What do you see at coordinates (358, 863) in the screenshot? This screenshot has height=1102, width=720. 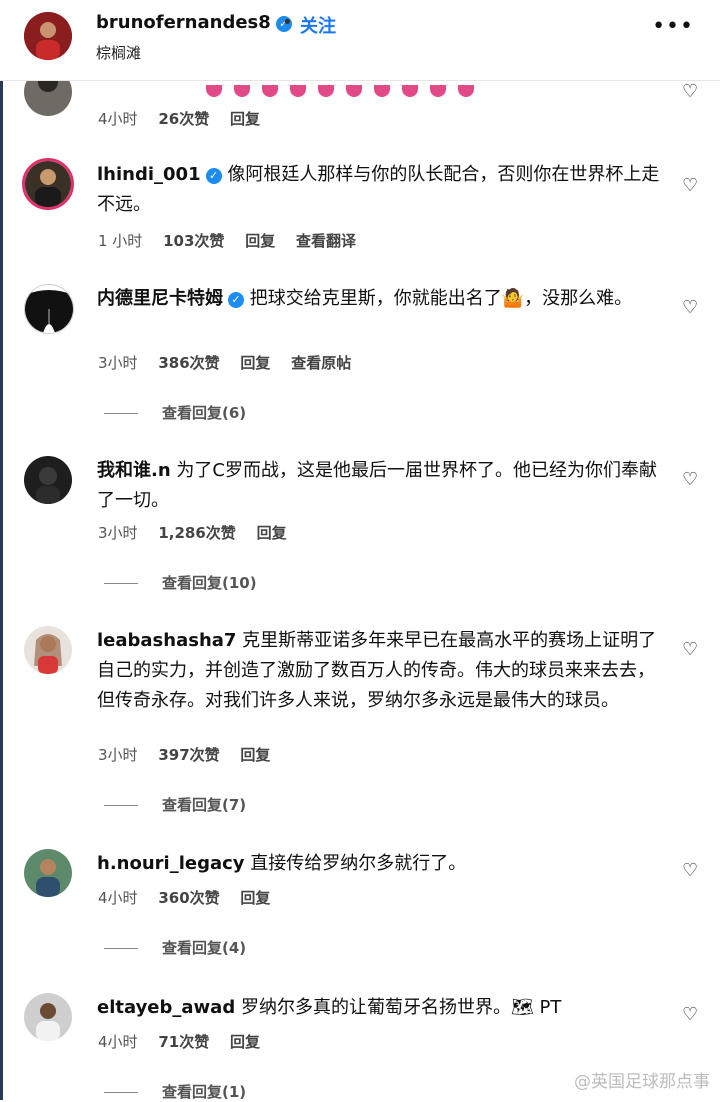 I see `comment-text: 直接传给罗纳尔多就行了。` at bounding box center [358, 863].